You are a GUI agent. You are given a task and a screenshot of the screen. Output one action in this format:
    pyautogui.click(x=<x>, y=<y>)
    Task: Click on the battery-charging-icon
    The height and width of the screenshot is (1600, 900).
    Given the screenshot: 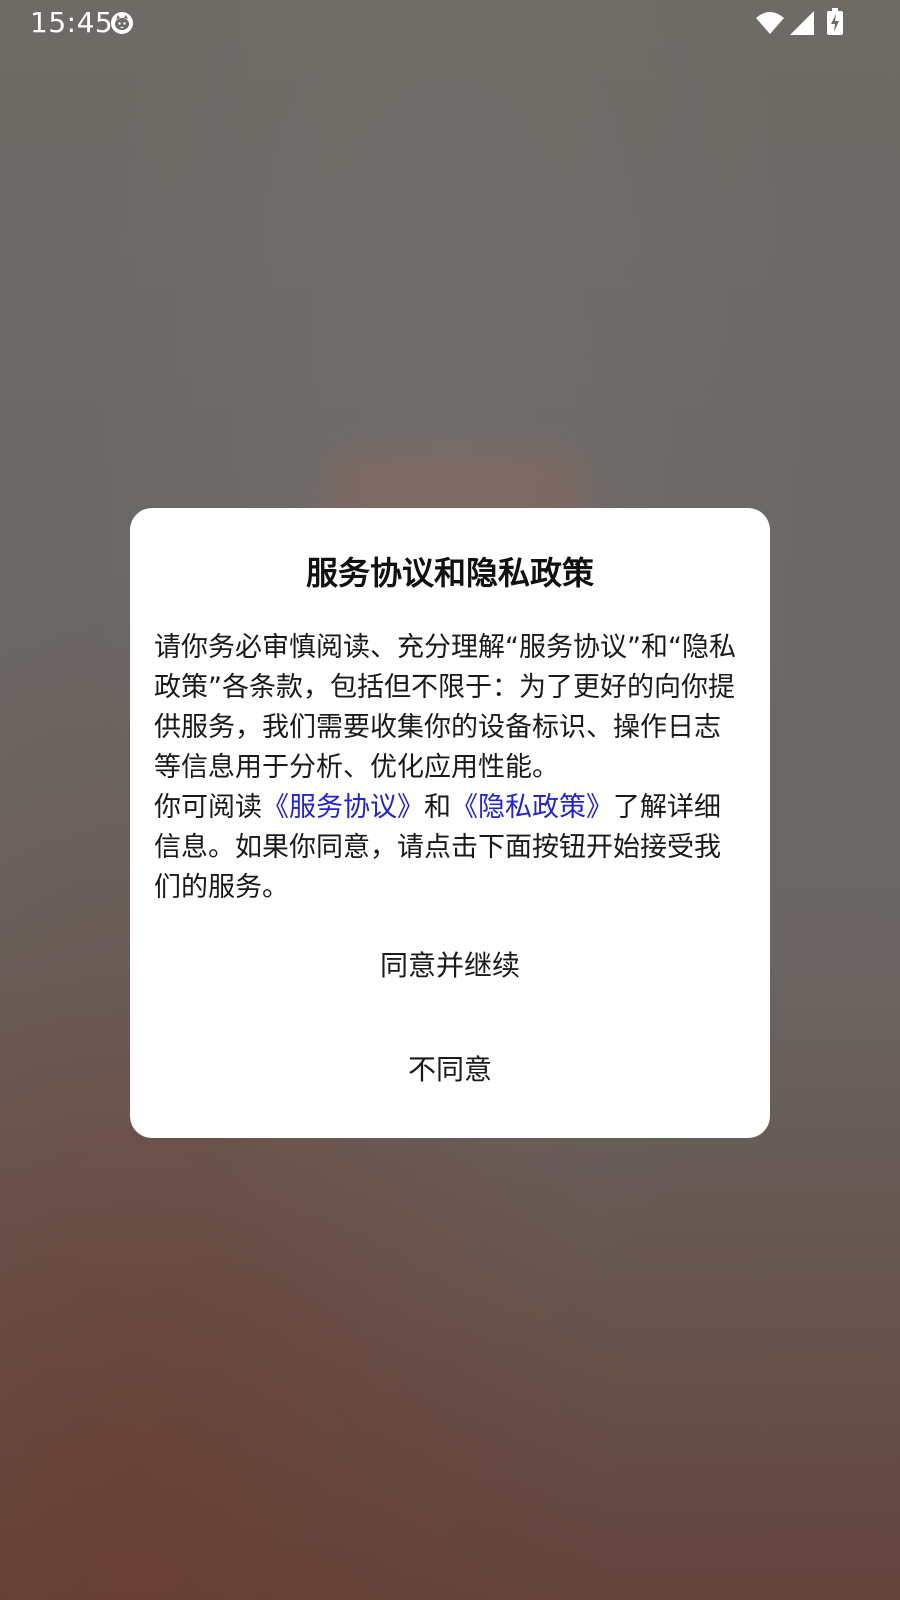 What is the action you would take?
    pyautogui.click(x=835, y=21)
    